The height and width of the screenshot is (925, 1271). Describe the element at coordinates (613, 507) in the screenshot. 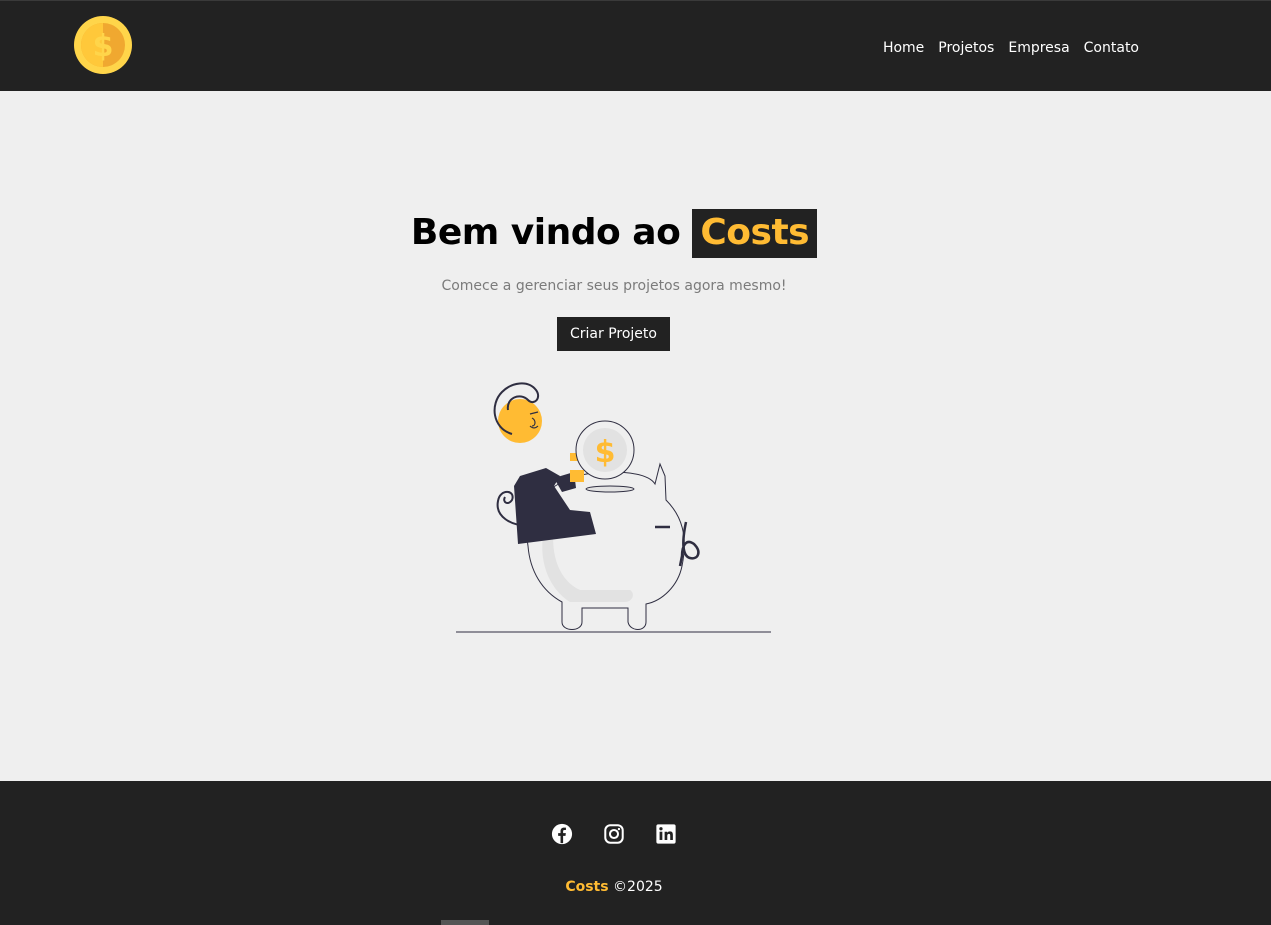

I see `piggy-bank-illustration: $` at that location.